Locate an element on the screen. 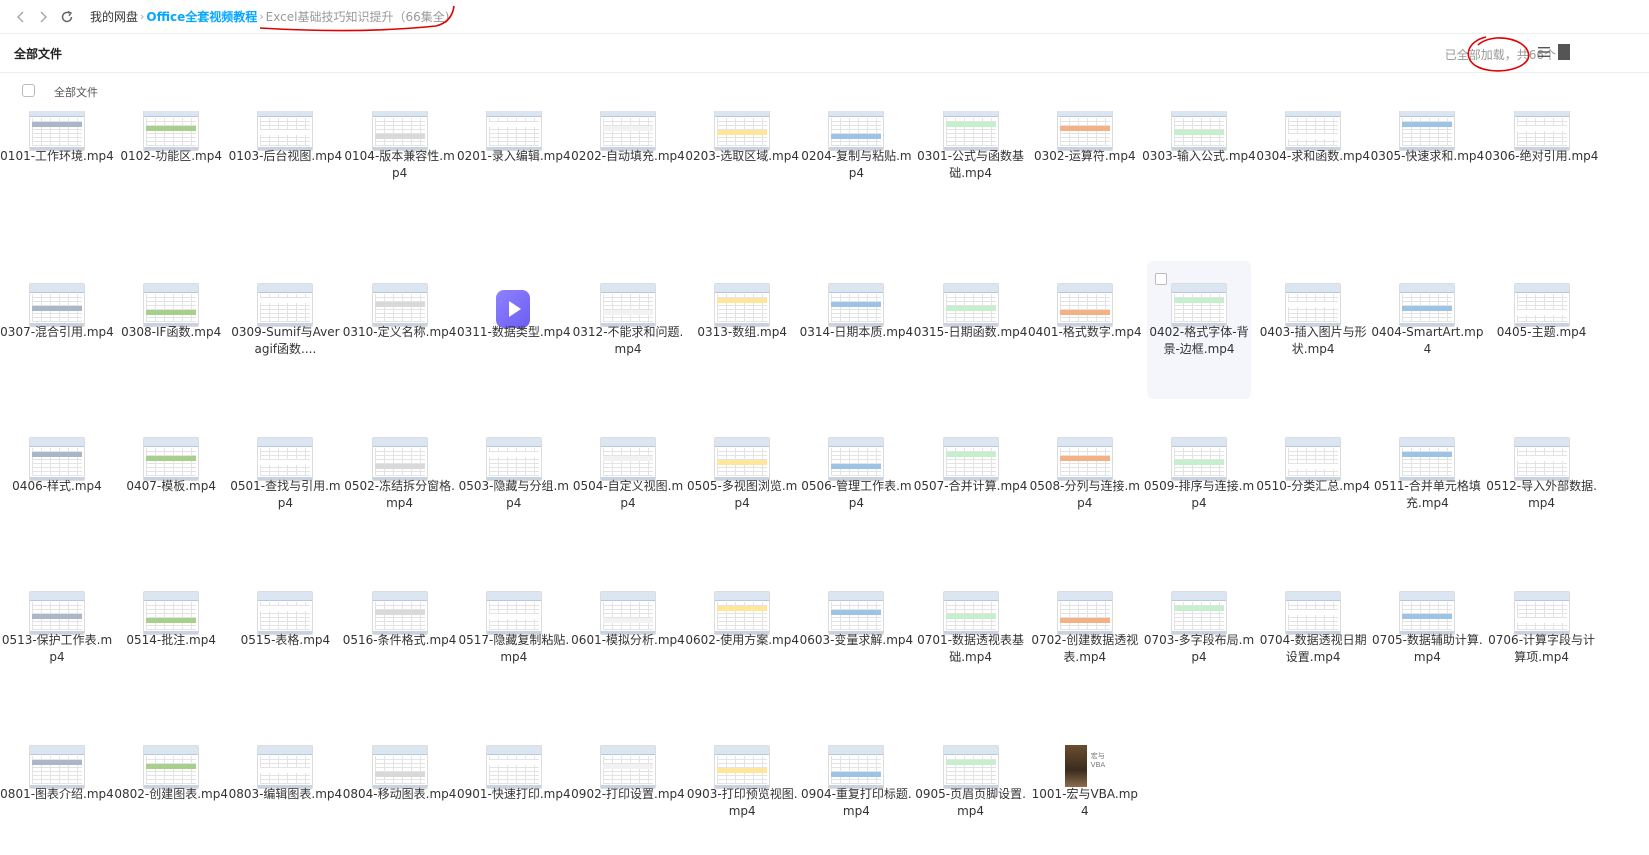 The height and width of the screenshot is (855, 1649). file-item: 0304-求和函数.mp4 is located at coordinates (1313, 178).